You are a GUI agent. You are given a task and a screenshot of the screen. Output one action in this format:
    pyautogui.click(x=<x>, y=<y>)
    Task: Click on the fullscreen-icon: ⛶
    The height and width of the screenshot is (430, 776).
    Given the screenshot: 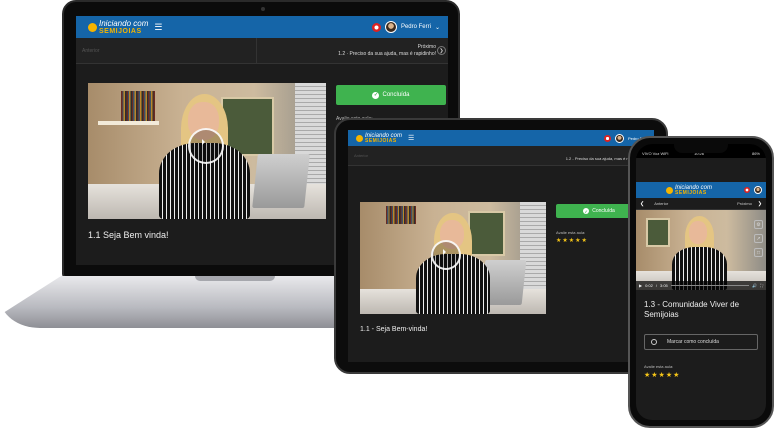 What is the action you would take?
    pyautogui.click(x=761, y=285)
    